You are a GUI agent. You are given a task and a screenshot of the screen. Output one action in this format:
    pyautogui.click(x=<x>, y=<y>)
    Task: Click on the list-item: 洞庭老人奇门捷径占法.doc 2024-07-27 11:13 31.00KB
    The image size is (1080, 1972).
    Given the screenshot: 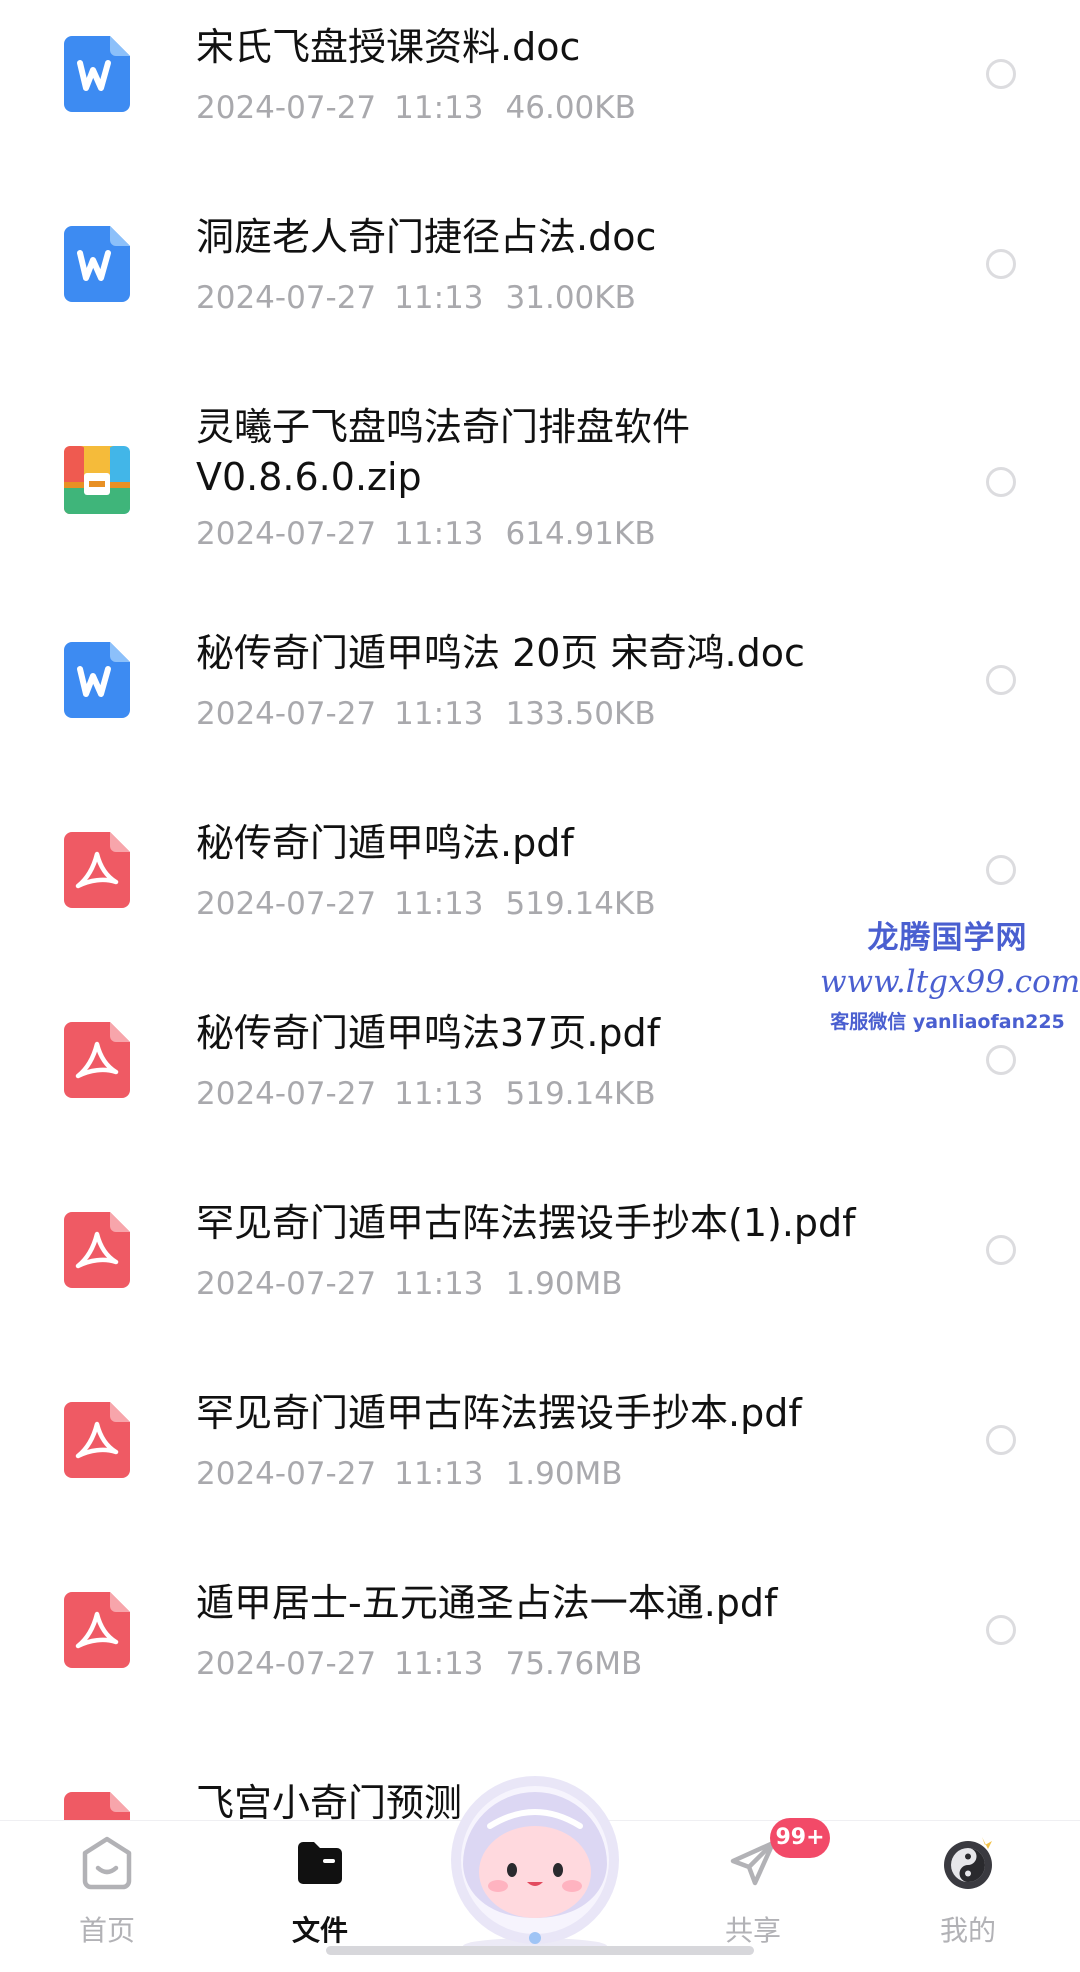 What is the action you would take?
    pyautogui.click(x=540, y=285)
    